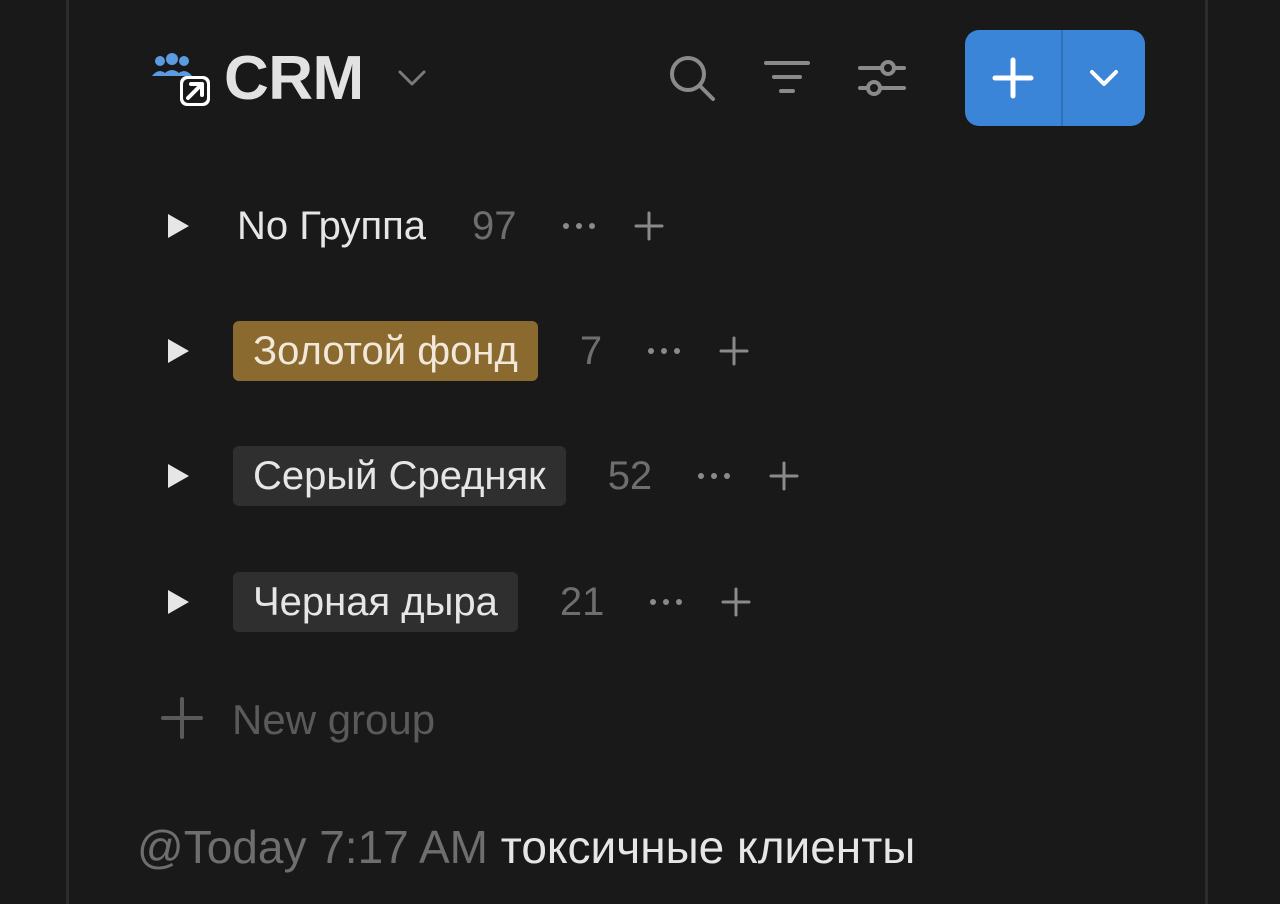 The image size is (1280, 904). I want to click on group-row: No Группа 97, so click(413, 226).